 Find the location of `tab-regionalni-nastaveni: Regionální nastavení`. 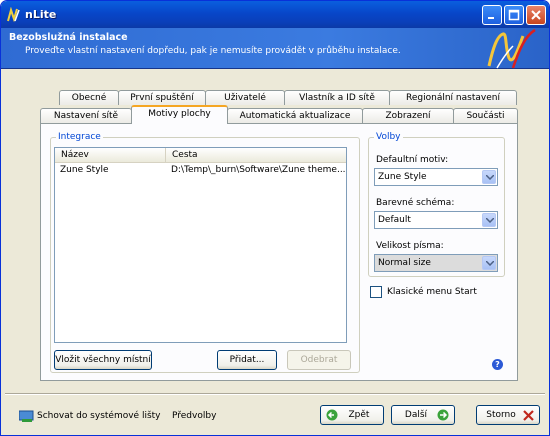

tab-regionalni-nastaveni: Regionální nastavení is located at coordinates (453, 97).